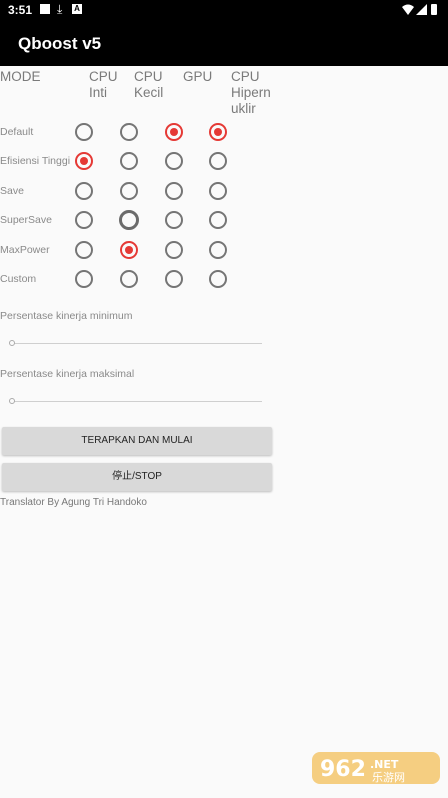 The image size is (448, 798). What do you see at coordinates (224, 10) in the screenshot?
I see `status-bar: 3:51 ⤓ A` at bounding box center [224, 10].